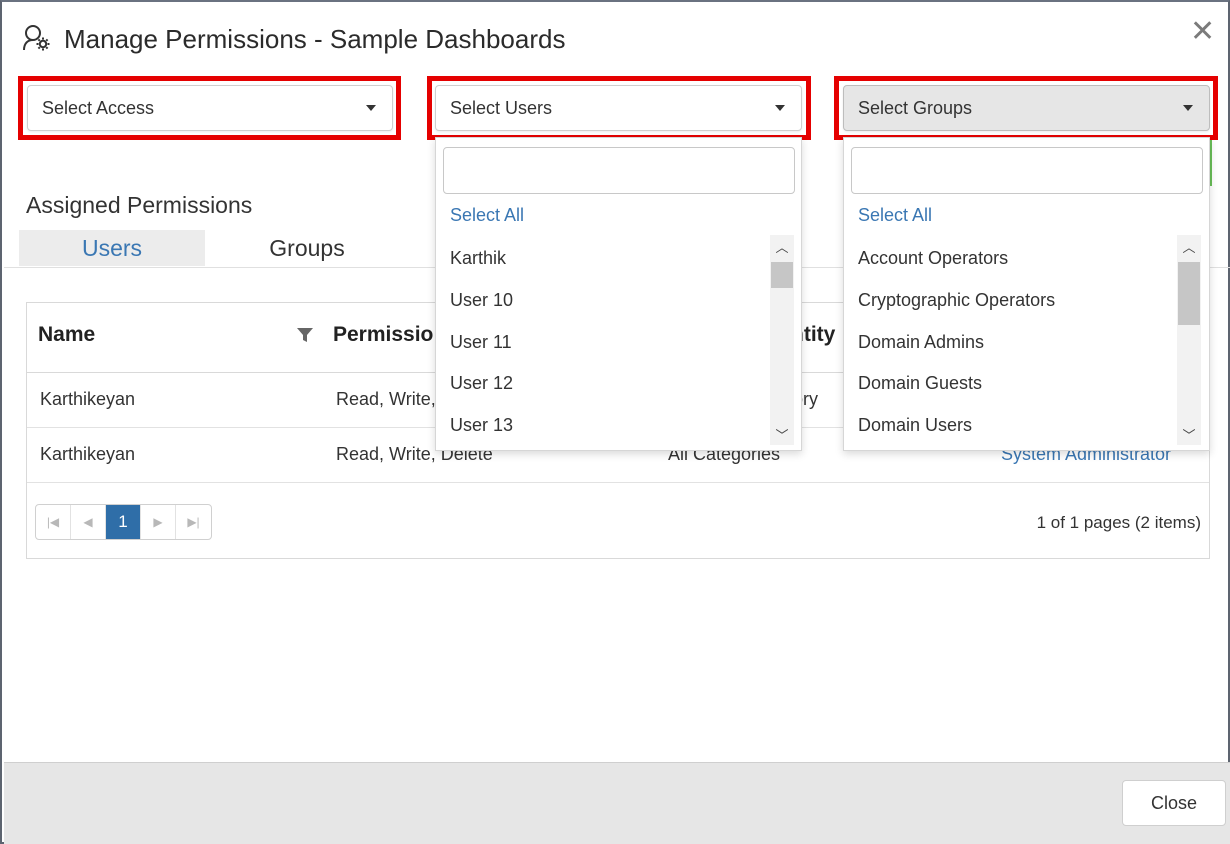 The height and width of the screenshot is (844, 1230). What do you see at coordinates (139, 205) in the screenshot?
I see `assigned-permissions-heading: Assigned Permissions` at bounding box center [139, 205].